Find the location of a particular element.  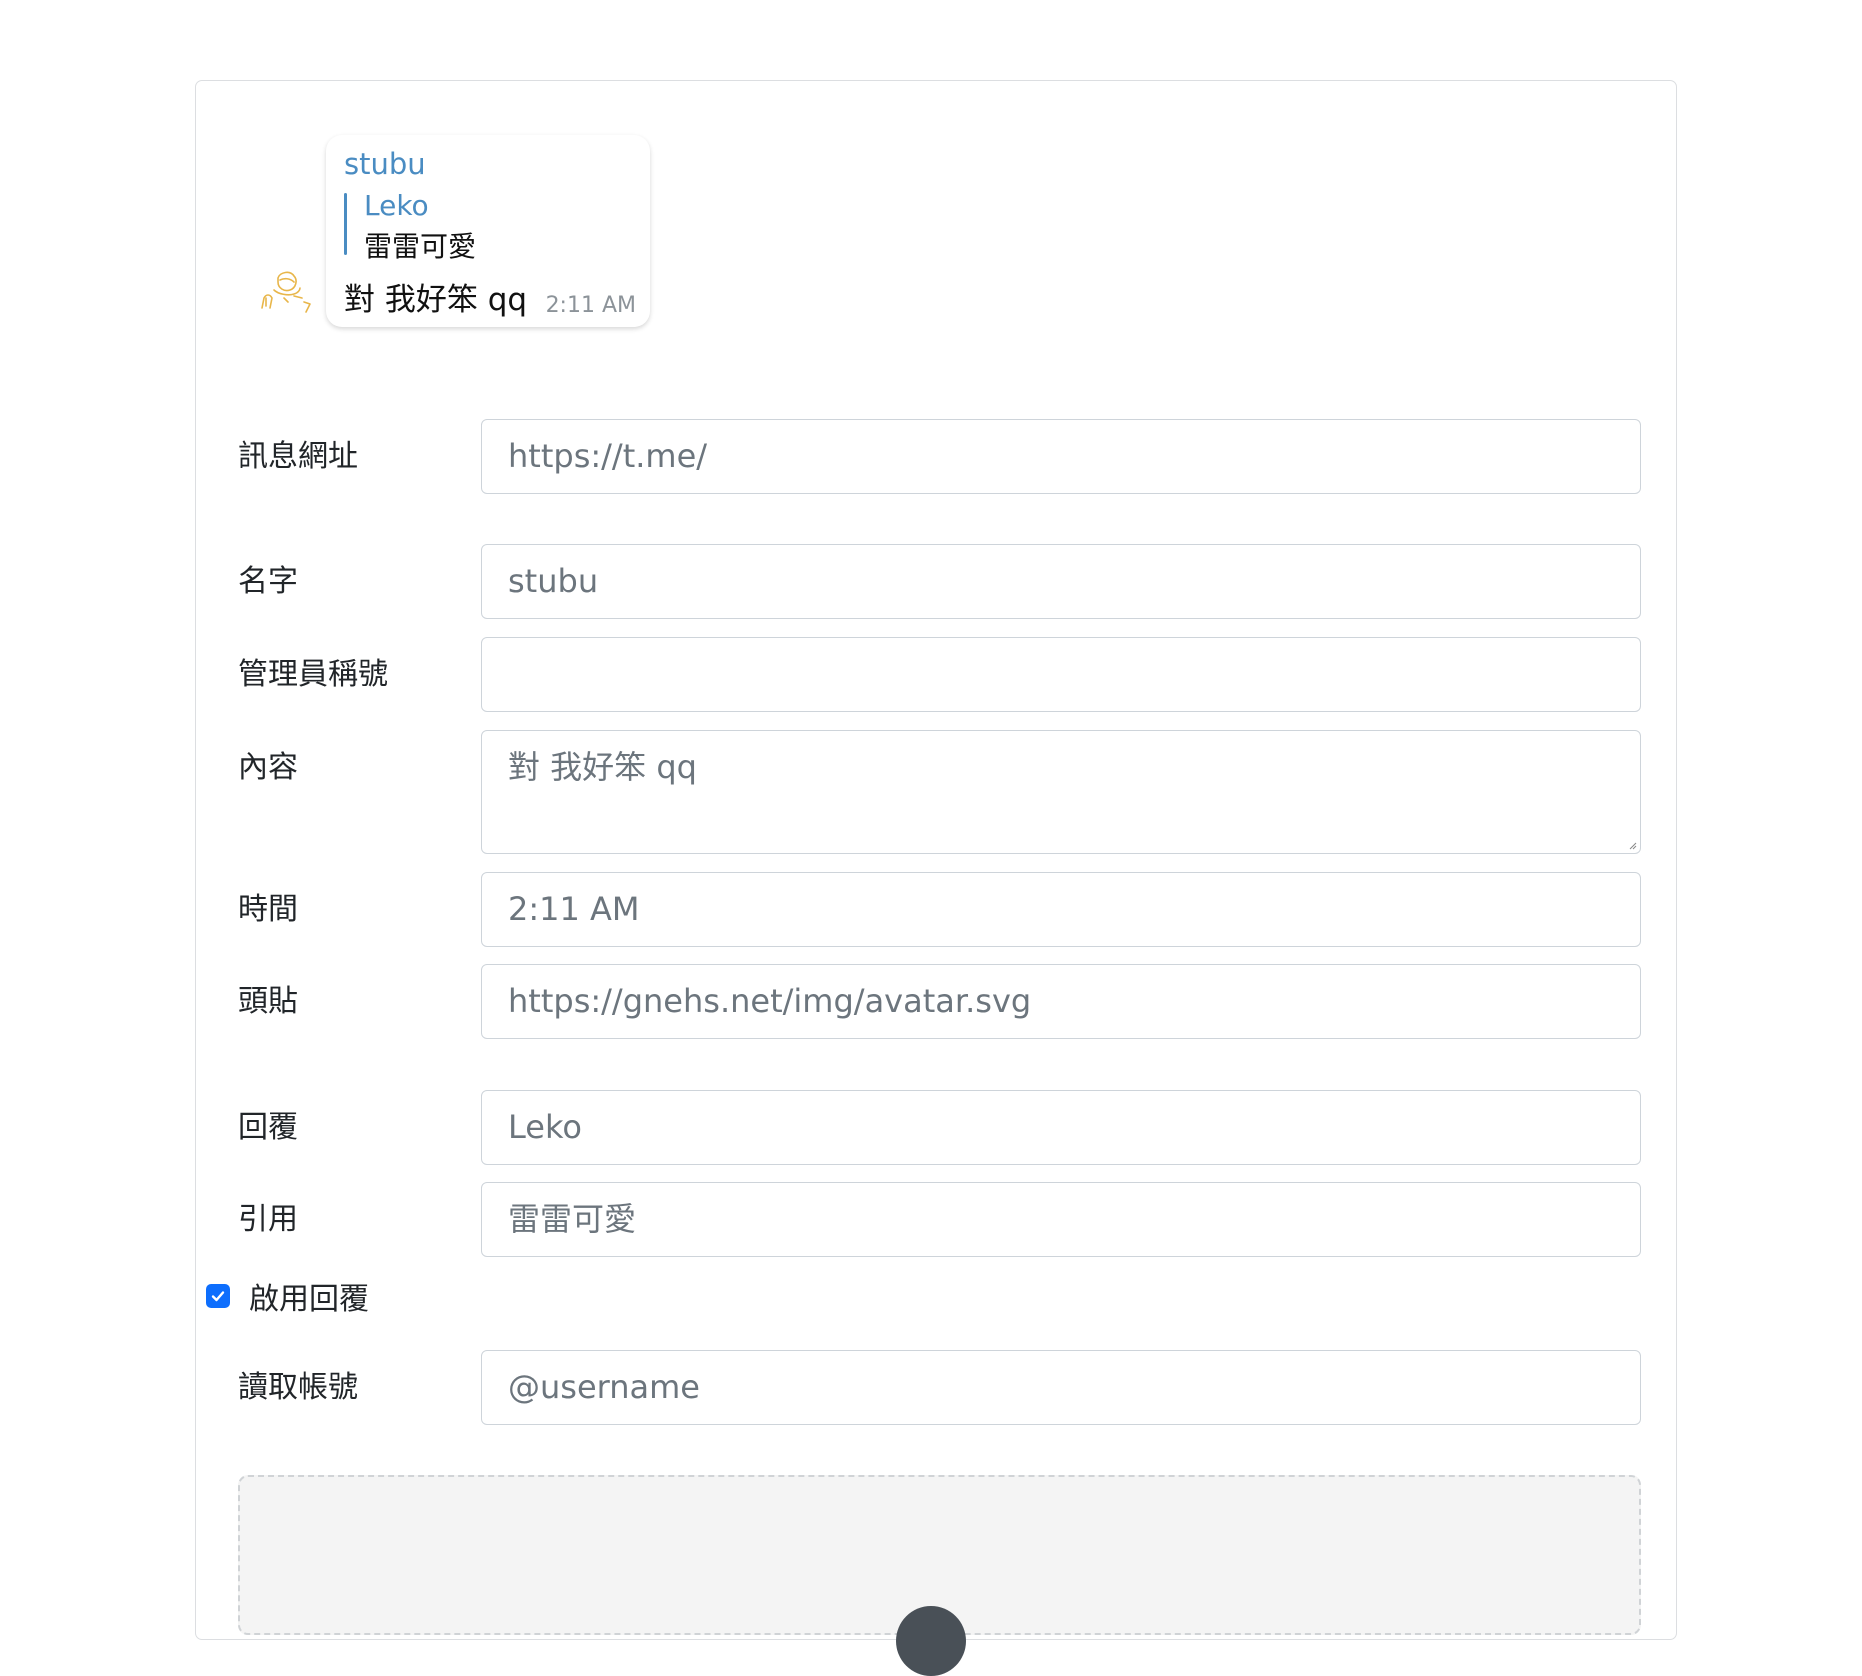

bubble-message-text: 對 我好笨 qq is located at coordinates (436, 300).